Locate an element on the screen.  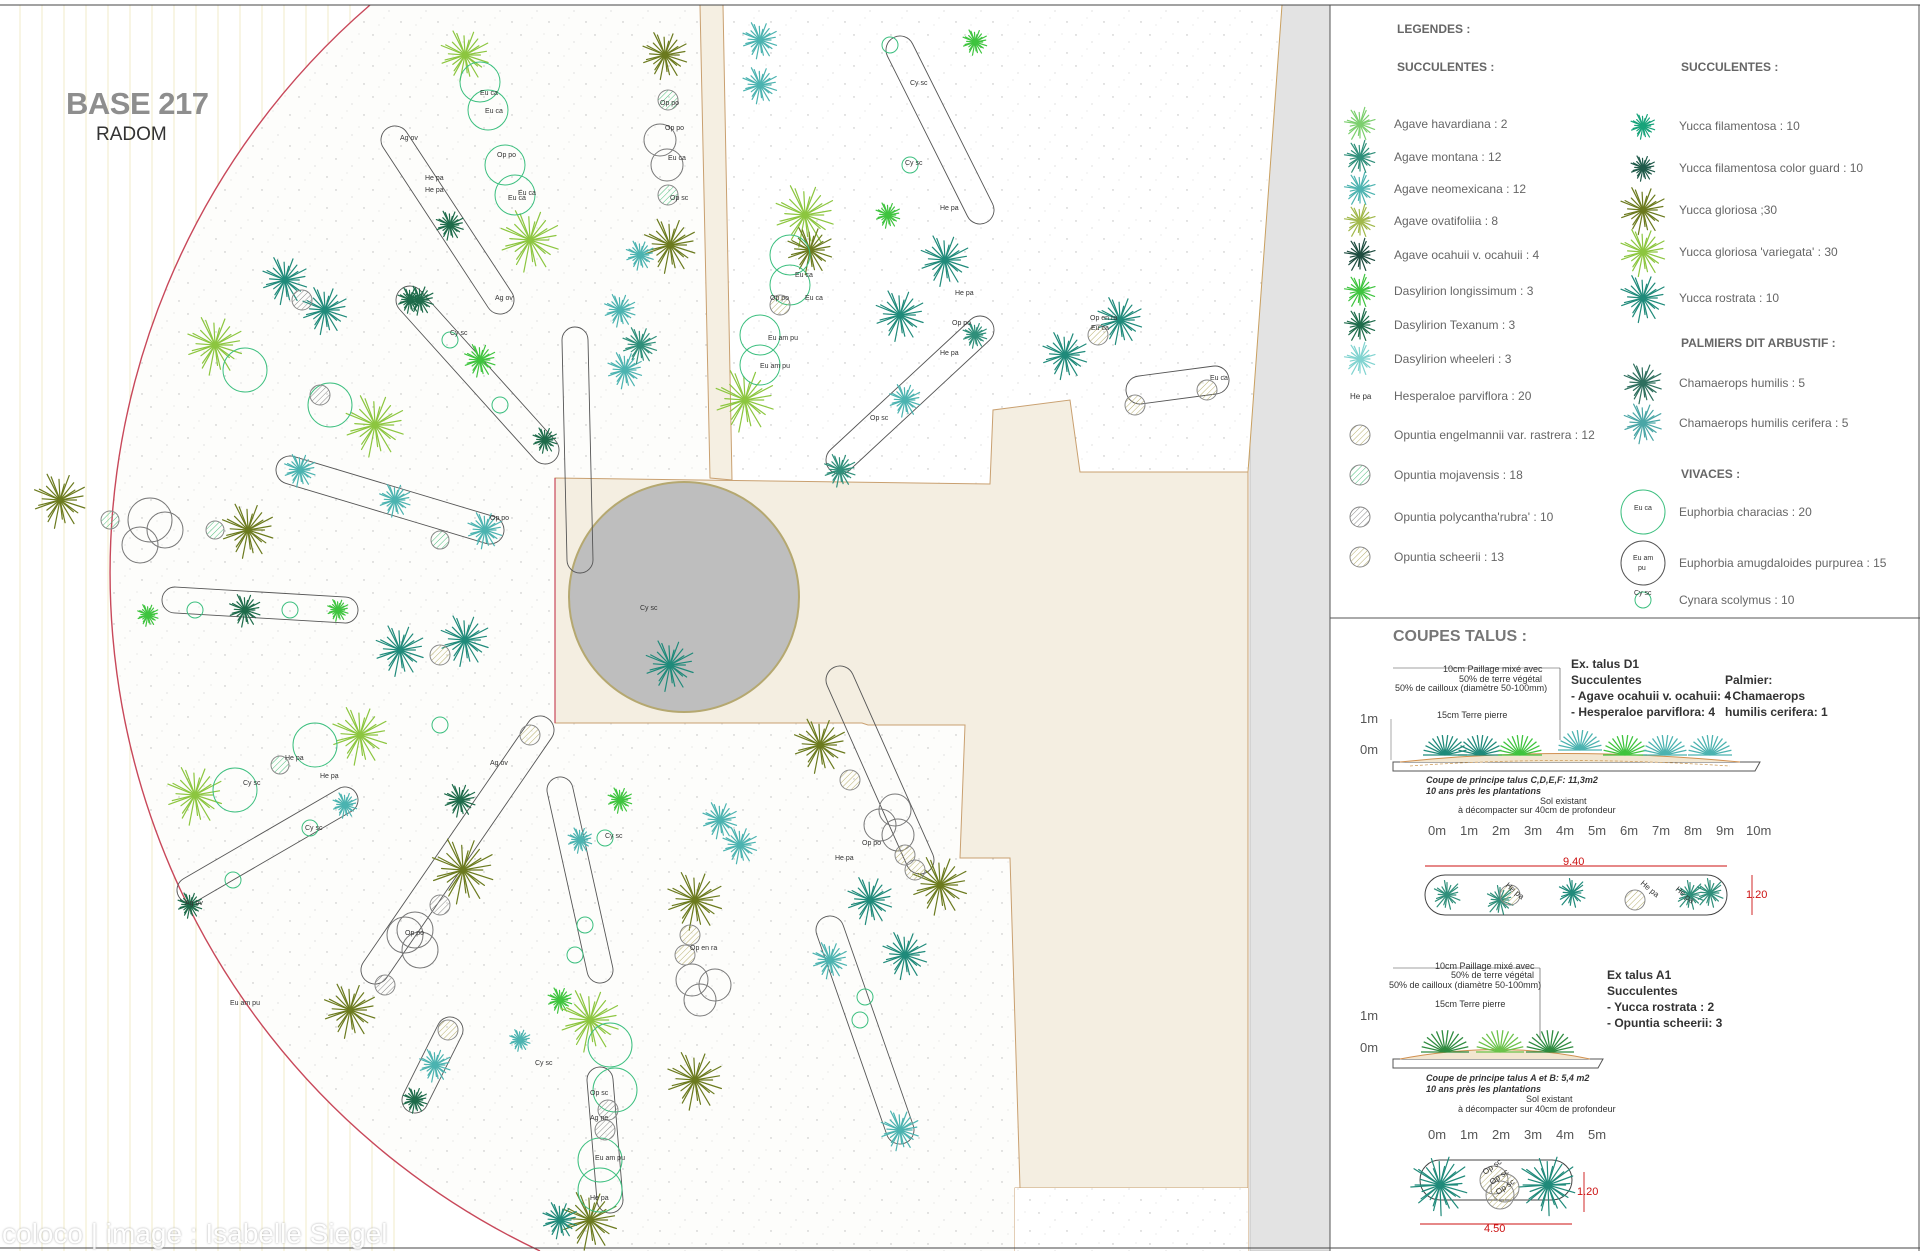
agave-ocahuii-icon is located at coordinates (1359, 254).